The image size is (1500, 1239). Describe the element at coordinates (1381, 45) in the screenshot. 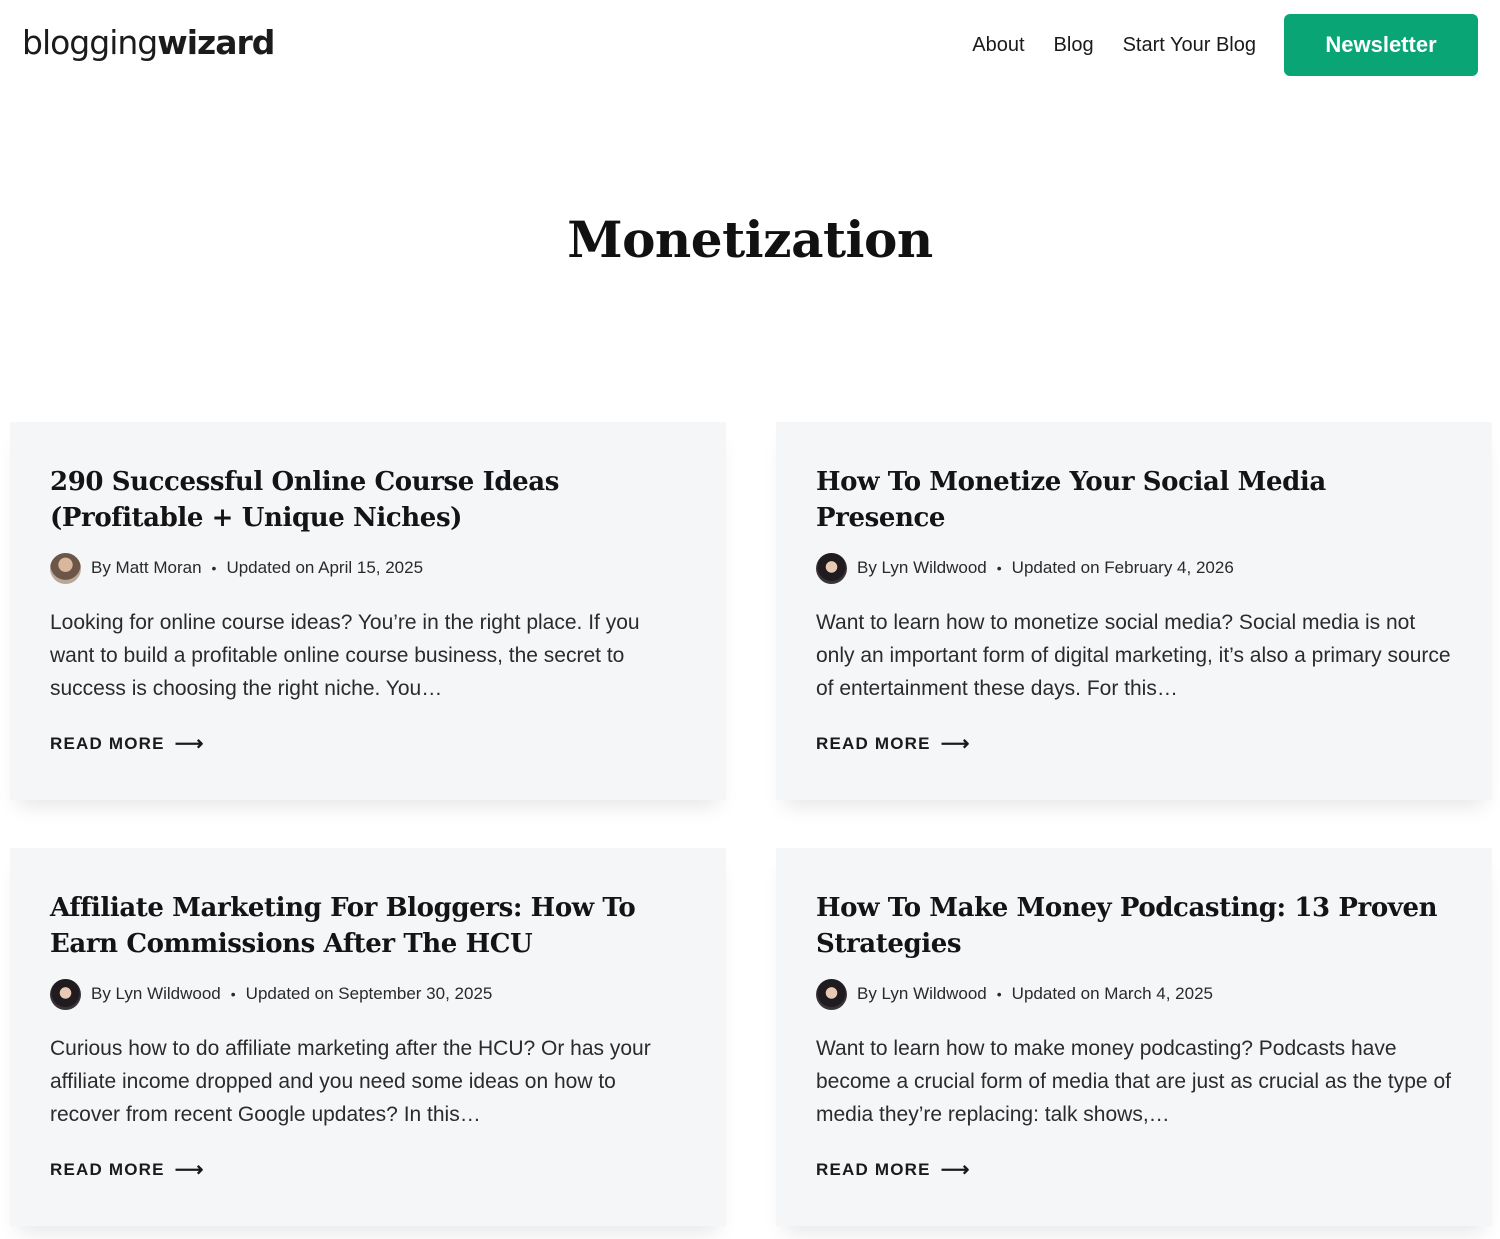

I see `newsletter-button: Newsletter` at that location.